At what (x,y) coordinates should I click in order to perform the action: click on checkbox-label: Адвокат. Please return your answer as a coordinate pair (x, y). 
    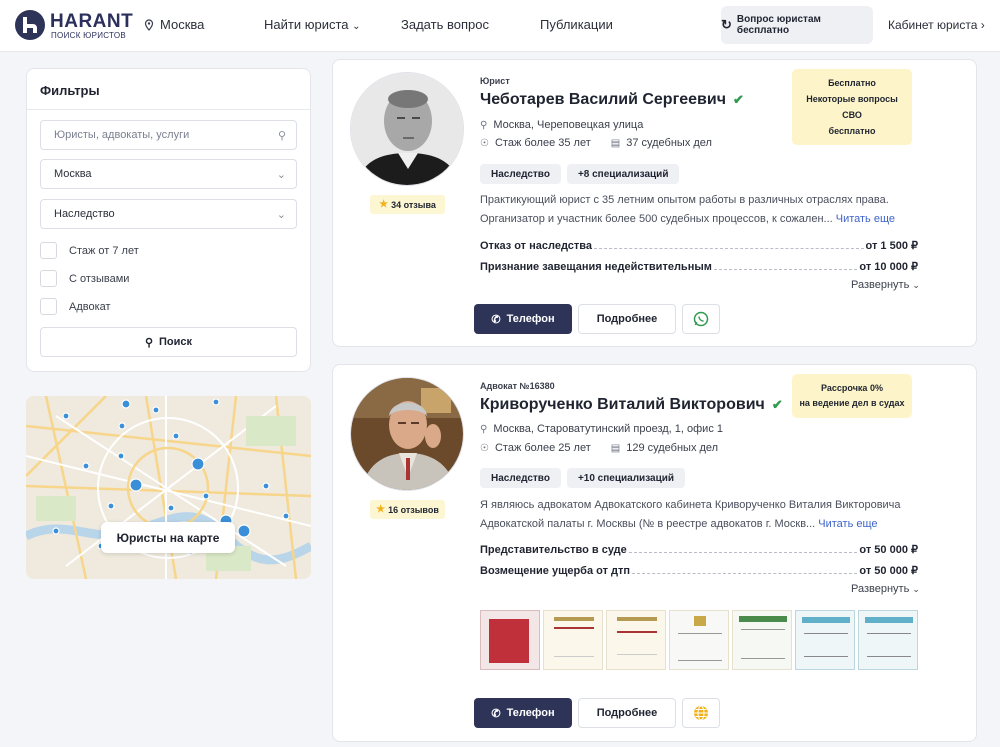
    Looking at the image, I should click on (90, 306).